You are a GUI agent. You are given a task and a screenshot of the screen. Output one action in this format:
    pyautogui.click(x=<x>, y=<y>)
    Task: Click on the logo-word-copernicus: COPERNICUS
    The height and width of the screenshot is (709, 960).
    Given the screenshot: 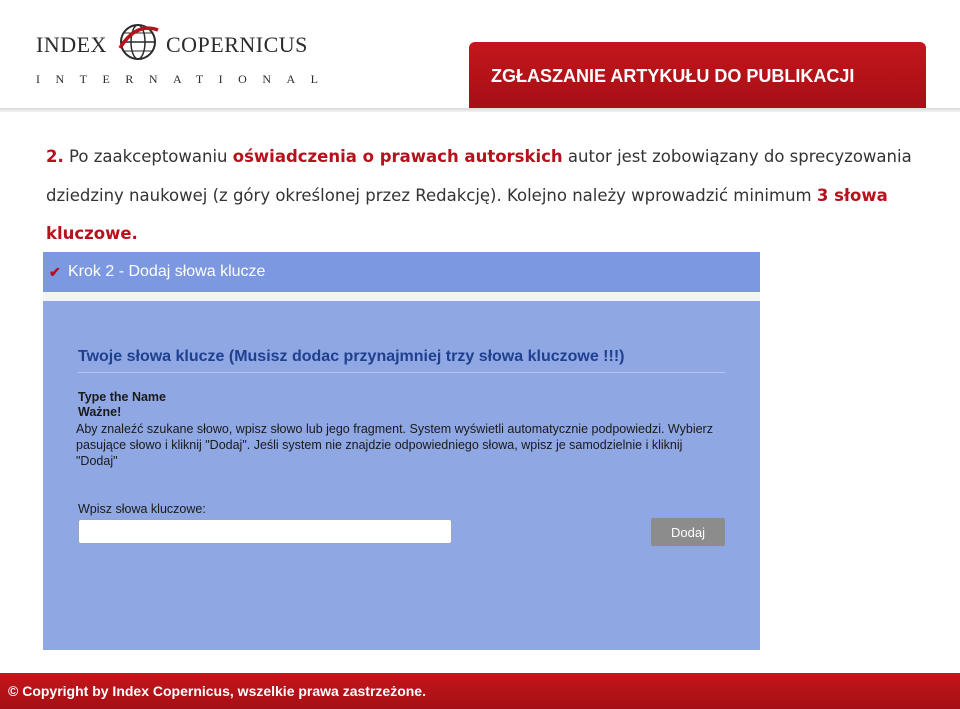 What is the action you would take?
    pyautogui.click(x=237, y=44)
    